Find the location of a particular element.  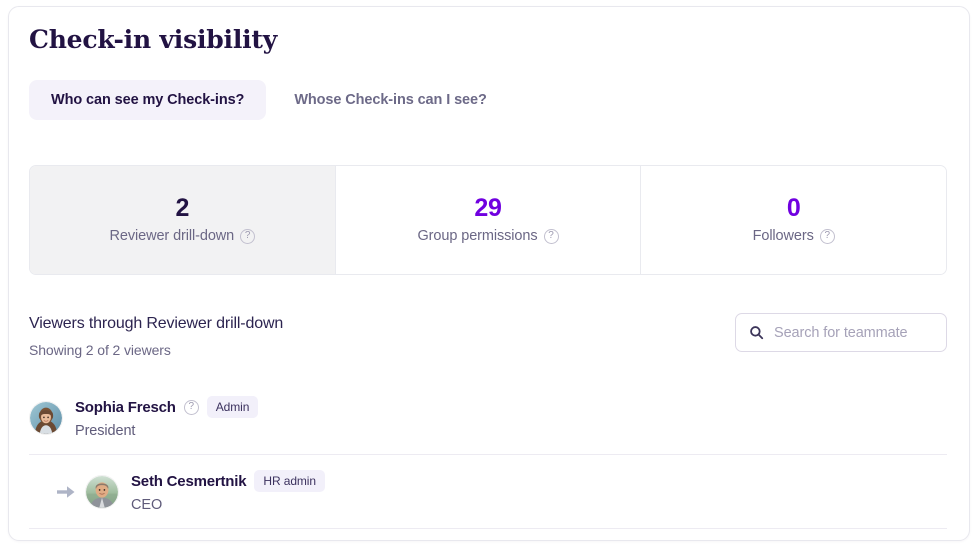

viewers-heading: Viewers through Reviewer drill-down is located at coordinates (156, 323).